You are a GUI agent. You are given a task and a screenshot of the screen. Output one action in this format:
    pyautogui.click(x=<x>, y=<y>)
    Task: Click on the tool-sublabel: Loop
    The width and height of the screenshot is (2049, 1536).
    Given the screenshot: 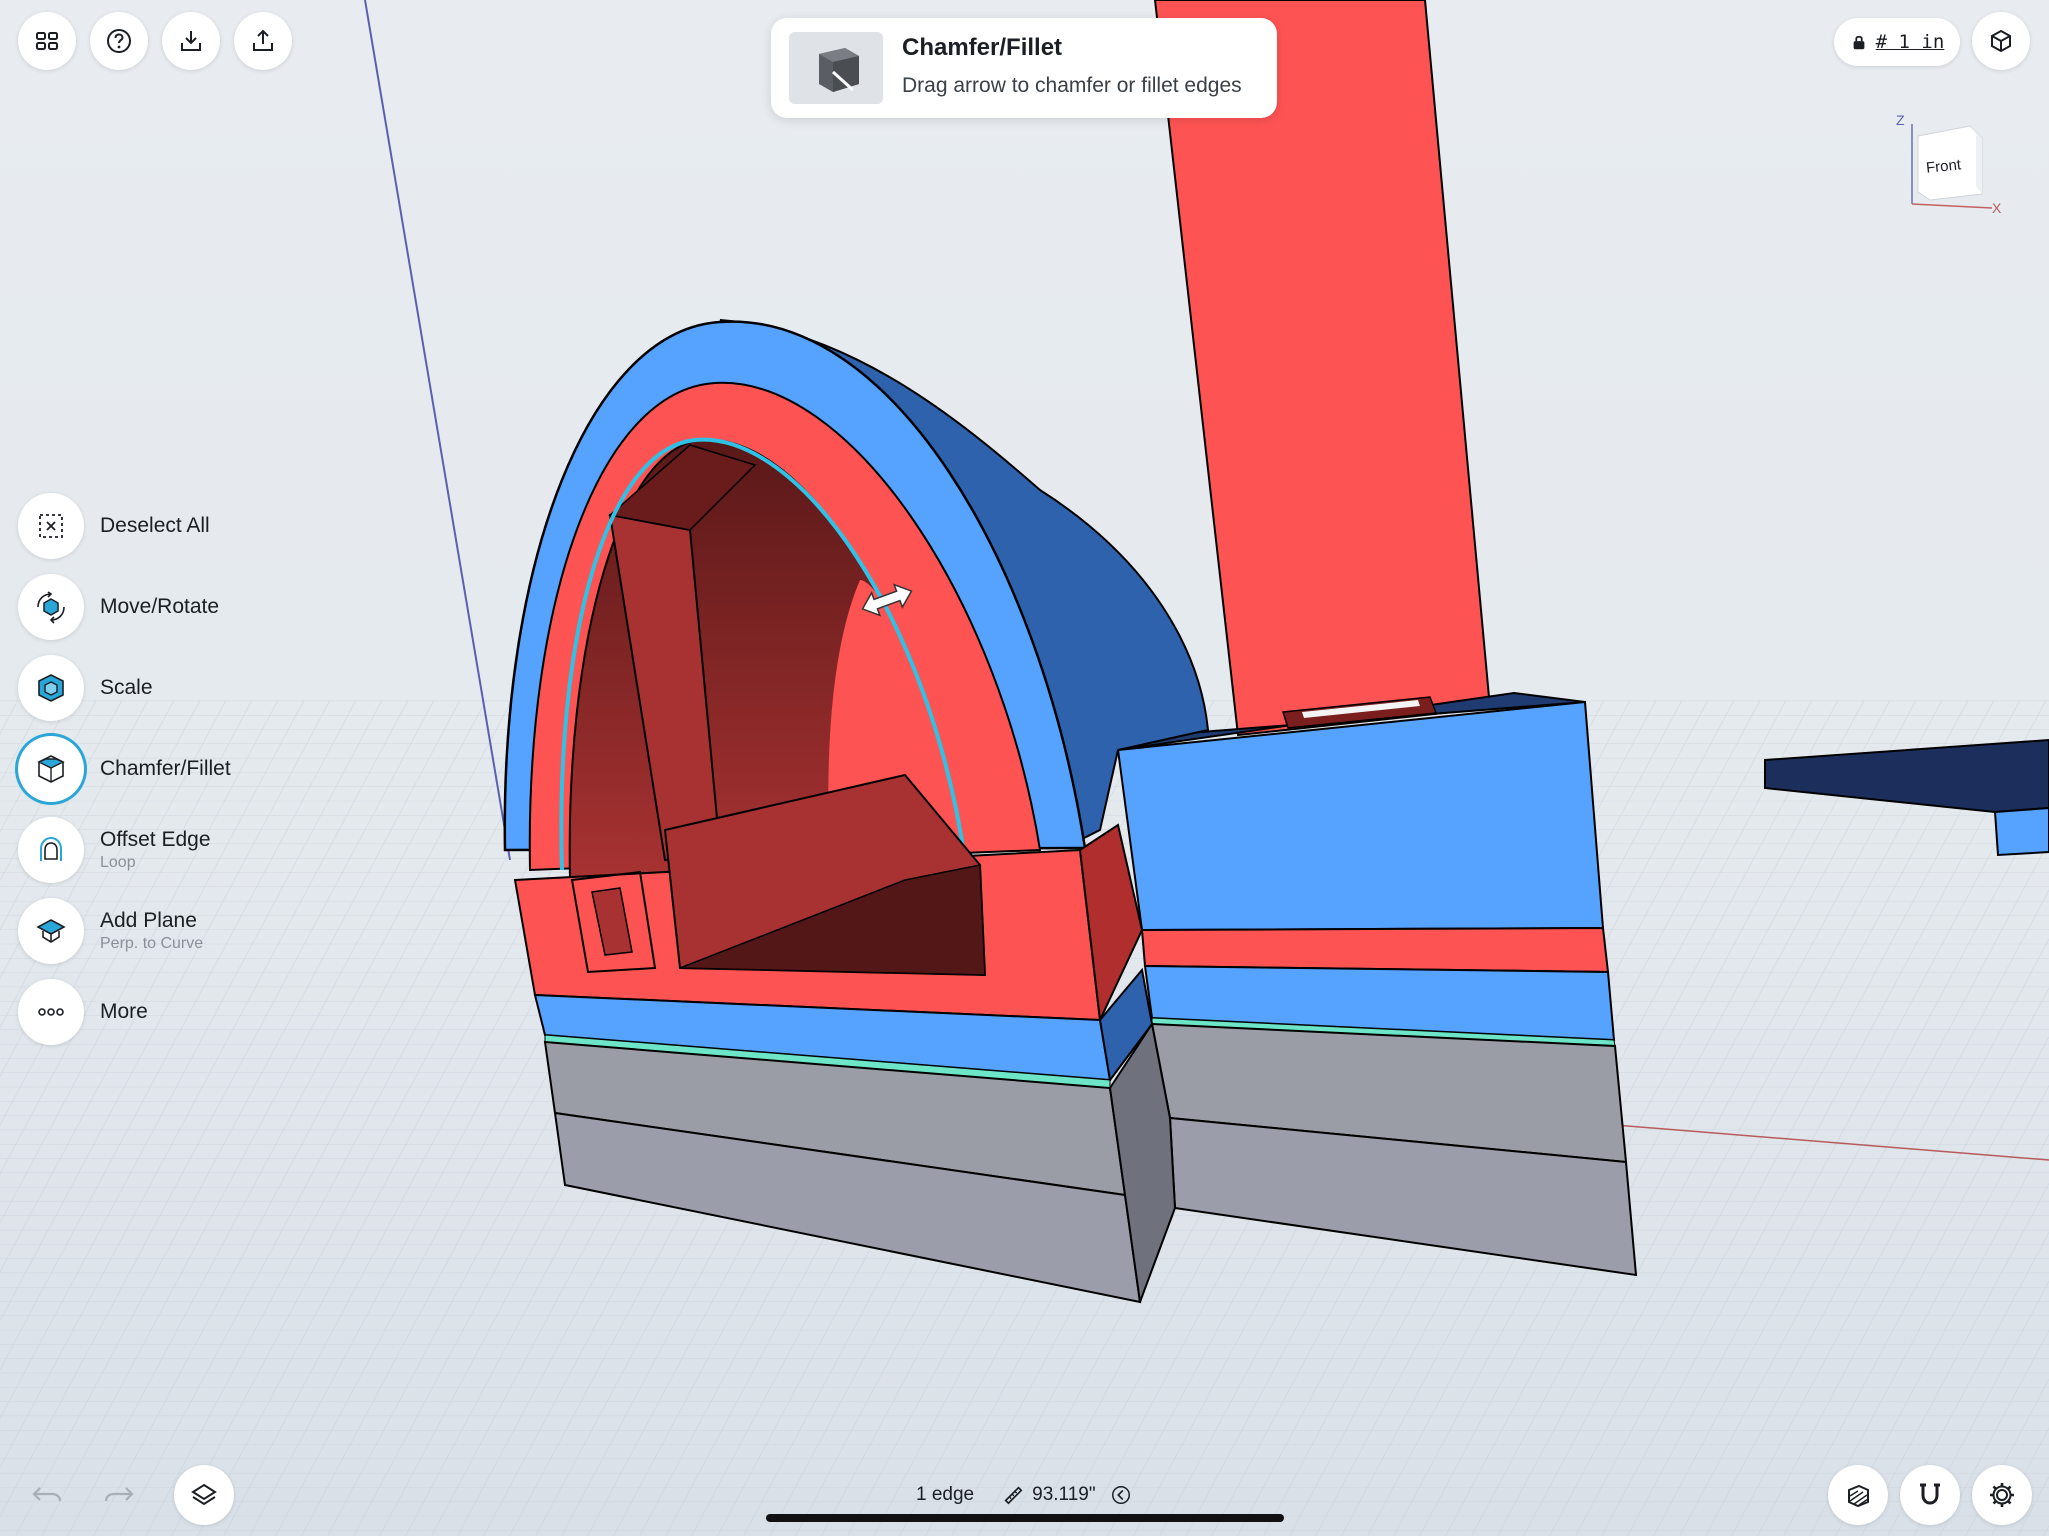 What is the action you would take?
    pyautogui.click(x=118, y=862)
    